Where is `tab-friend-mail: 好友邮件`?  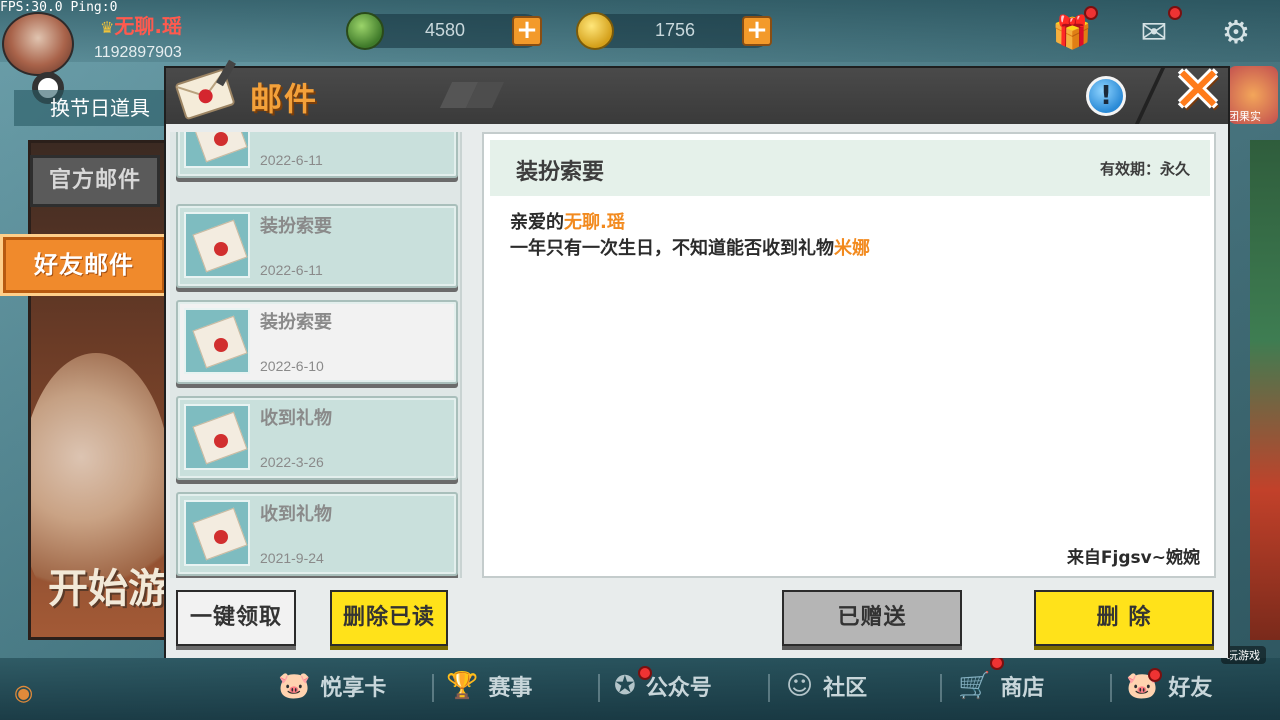 tab-friend-mail: 好友邮件 is located at coordinates (84, 265).